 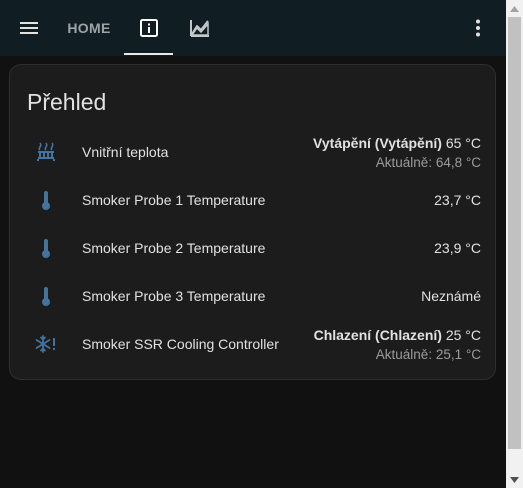 What do you see at coordinates (253, 28) in the screenshot?
I see `top-toolbar: HOME` at bounding box center [253, 28].